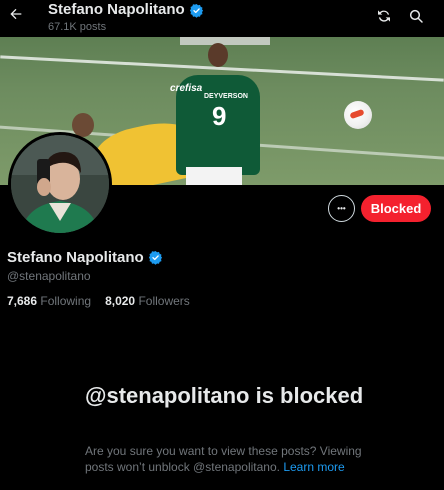 This screenshot has width=444, height=490. I want to click on learn-more-link: Learn more, so click(313, 467).